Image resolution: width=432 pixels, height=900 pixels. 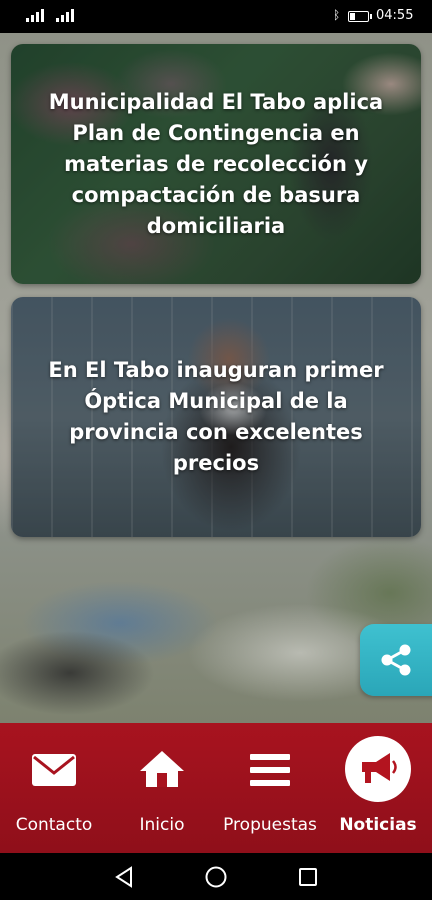 I want to click on system-nav-bar, so click(x=216, y=876).